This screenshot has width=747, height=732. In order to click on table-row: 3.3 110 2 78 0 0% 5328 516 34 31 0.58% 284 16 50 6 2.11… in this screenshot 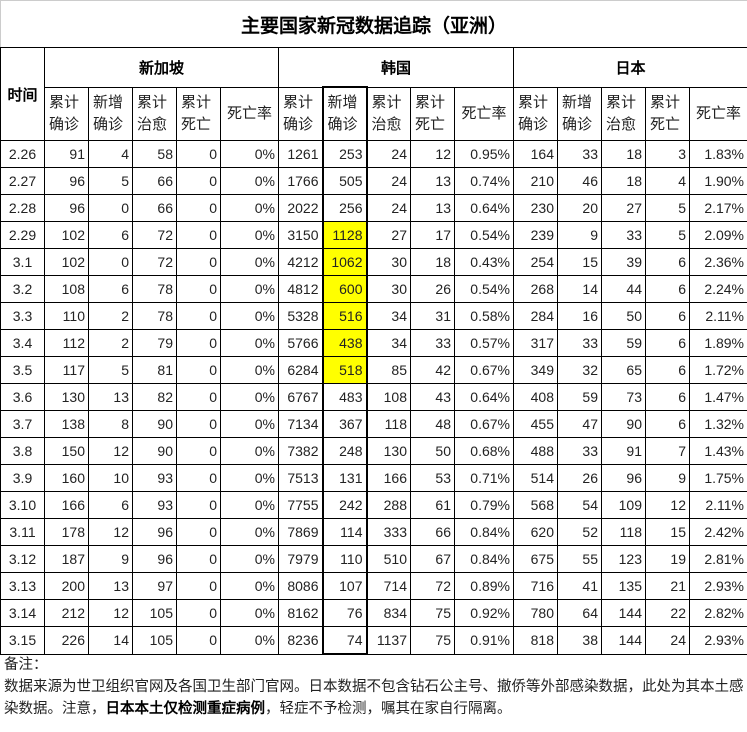, I will do `click(373, 316)`.